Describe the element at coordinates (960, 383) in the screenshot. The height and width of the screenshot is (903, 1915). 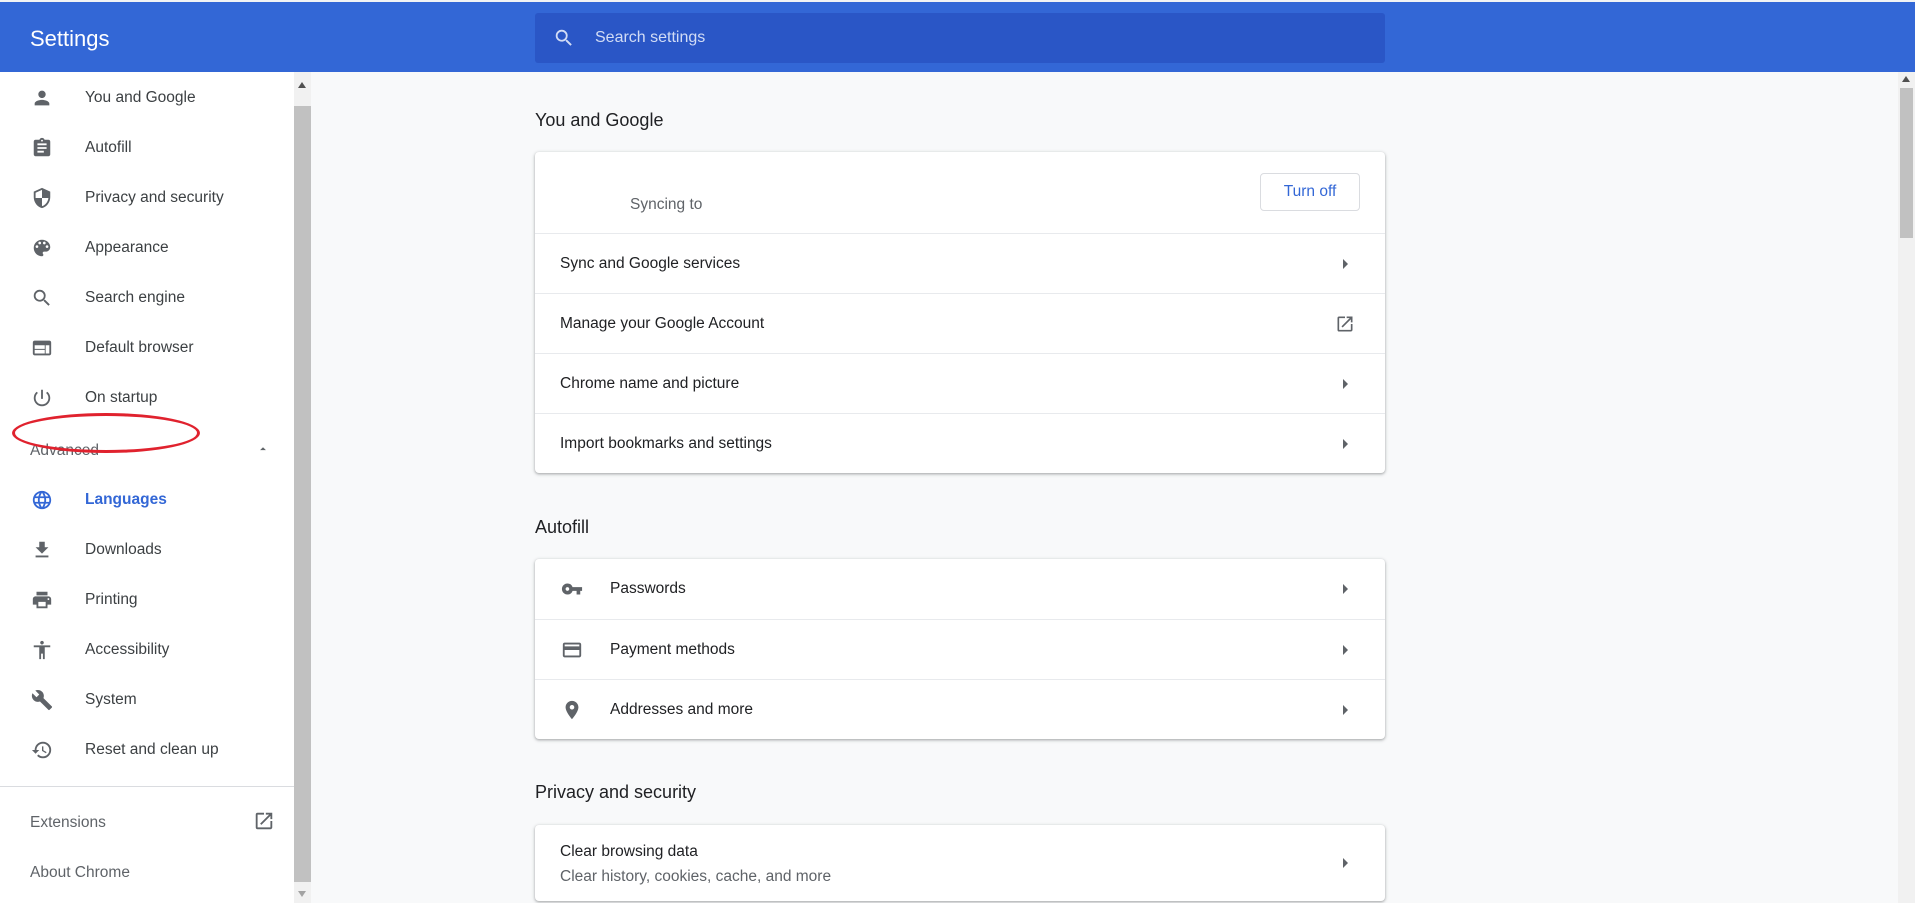
I see `row-chrome-name-and-picture: Chrome name and picture` at that location.